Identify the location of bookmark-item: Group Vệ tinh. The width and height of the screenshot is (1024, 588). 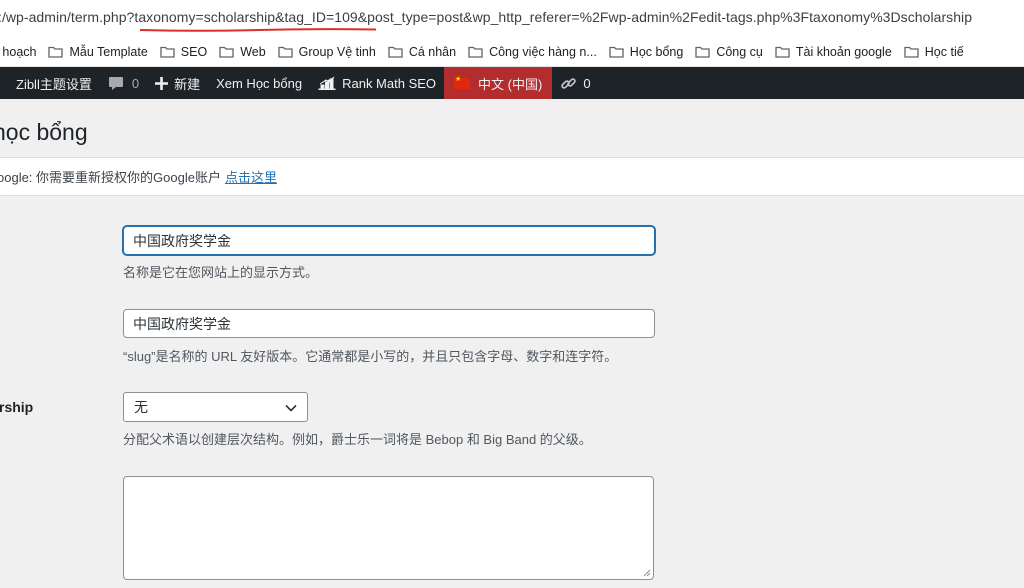
(327, 52).